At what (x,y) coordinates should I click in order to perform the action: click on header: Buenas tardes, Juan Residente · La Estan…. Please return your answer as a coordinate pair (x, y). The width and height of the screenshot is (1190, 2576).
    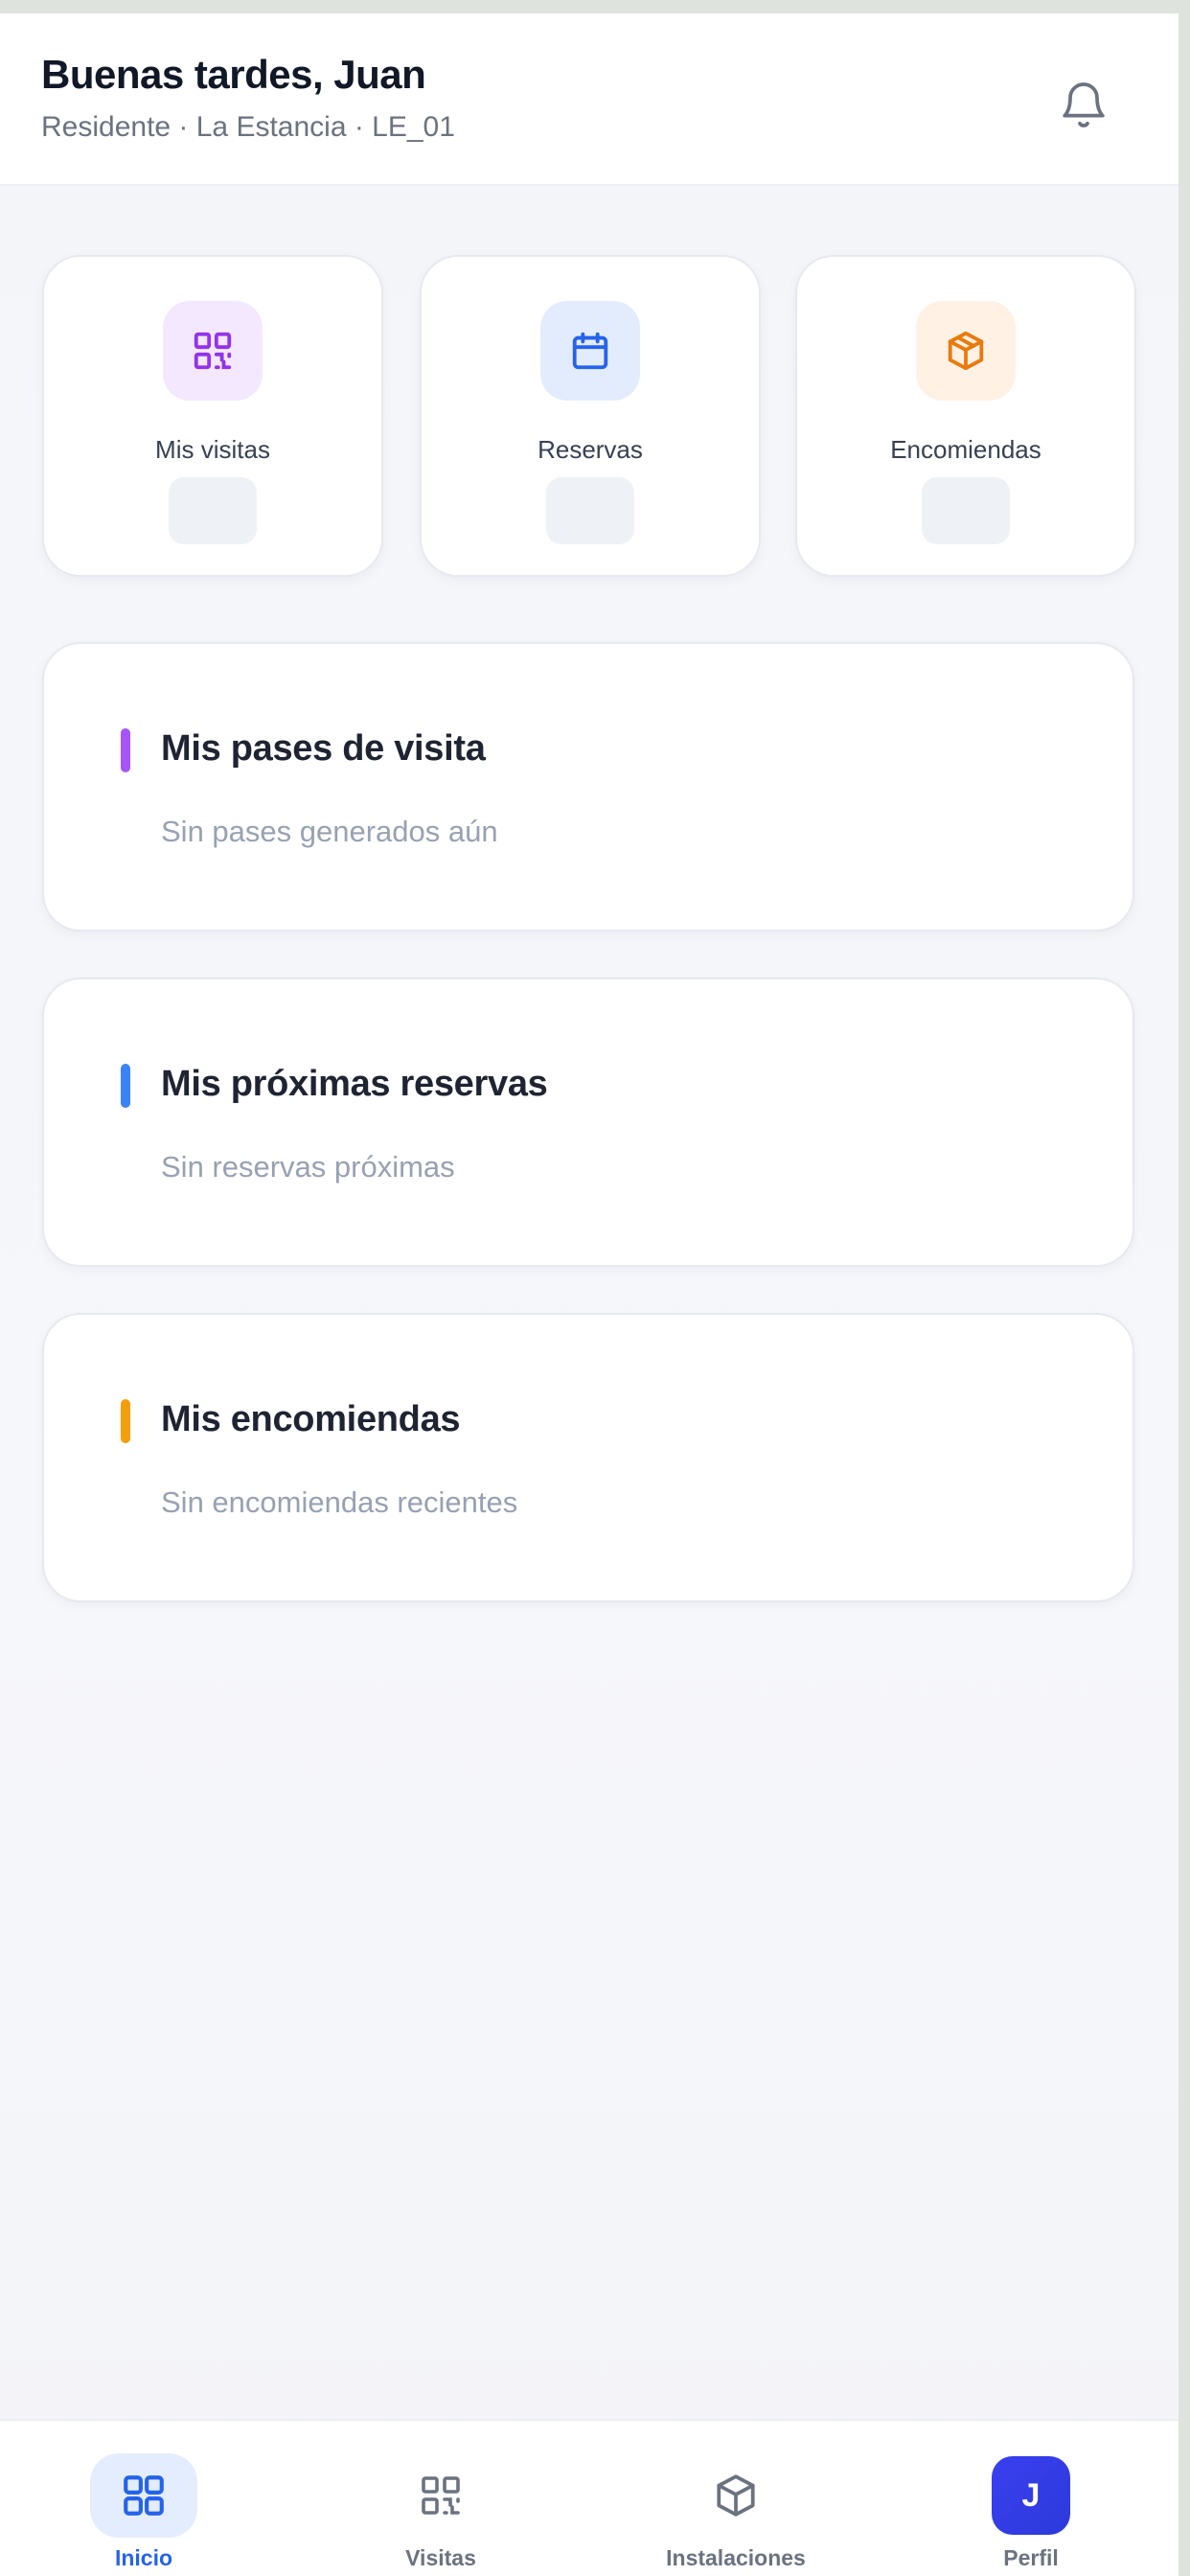
    Looking at the image, I should click on (590, 99).